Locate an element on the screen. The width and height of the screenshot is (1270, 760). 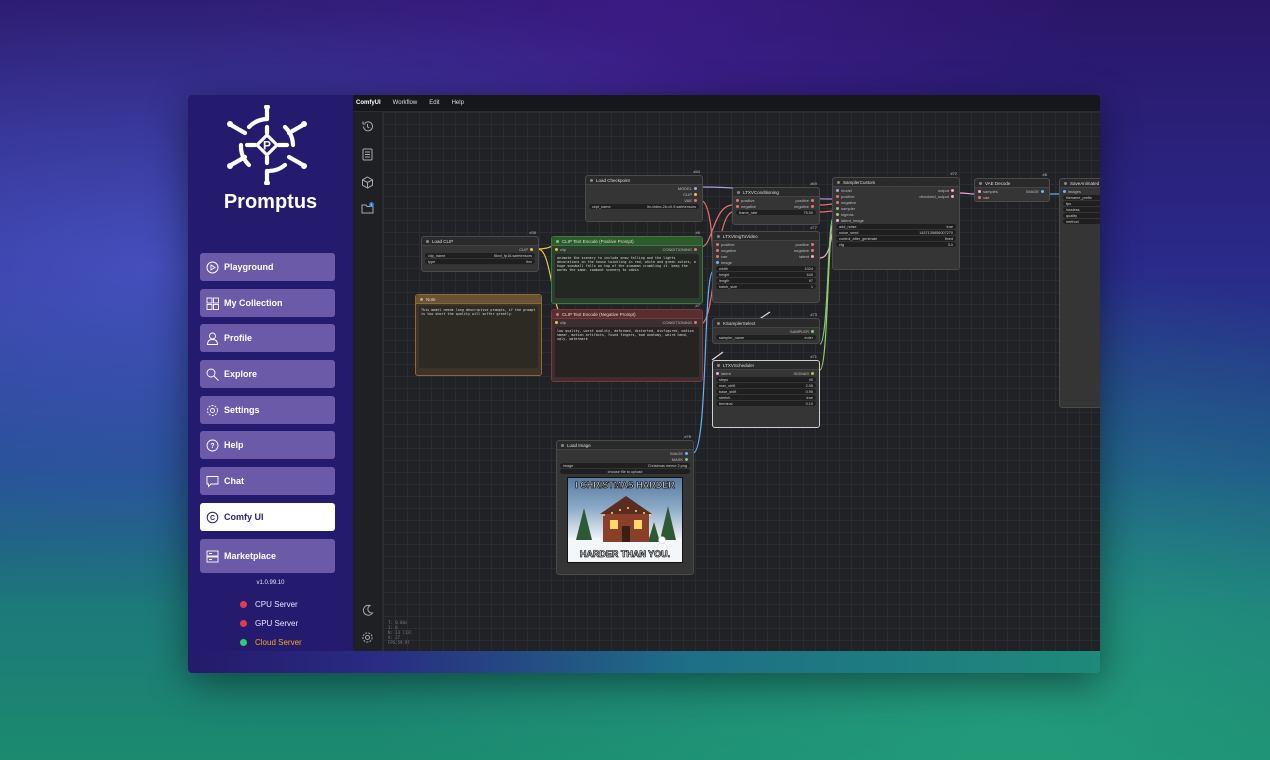
nav-chat: Chat is located at coordinates (267, 481).